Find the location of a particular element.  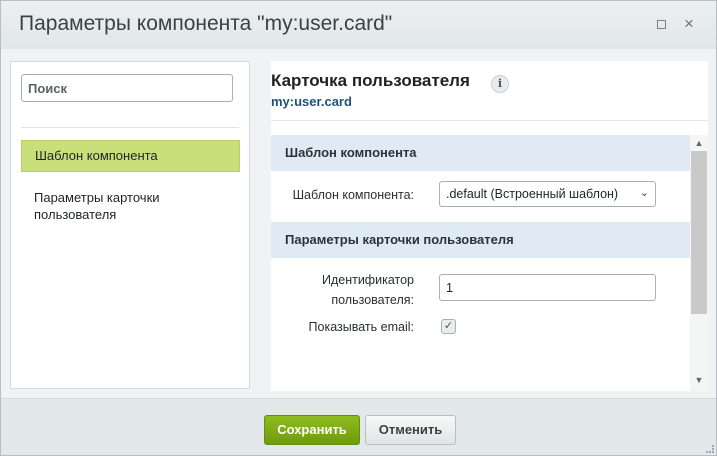

dialog-titlebar: Параметры компонента "my:user.card" × is located at coordinates (358, 25).